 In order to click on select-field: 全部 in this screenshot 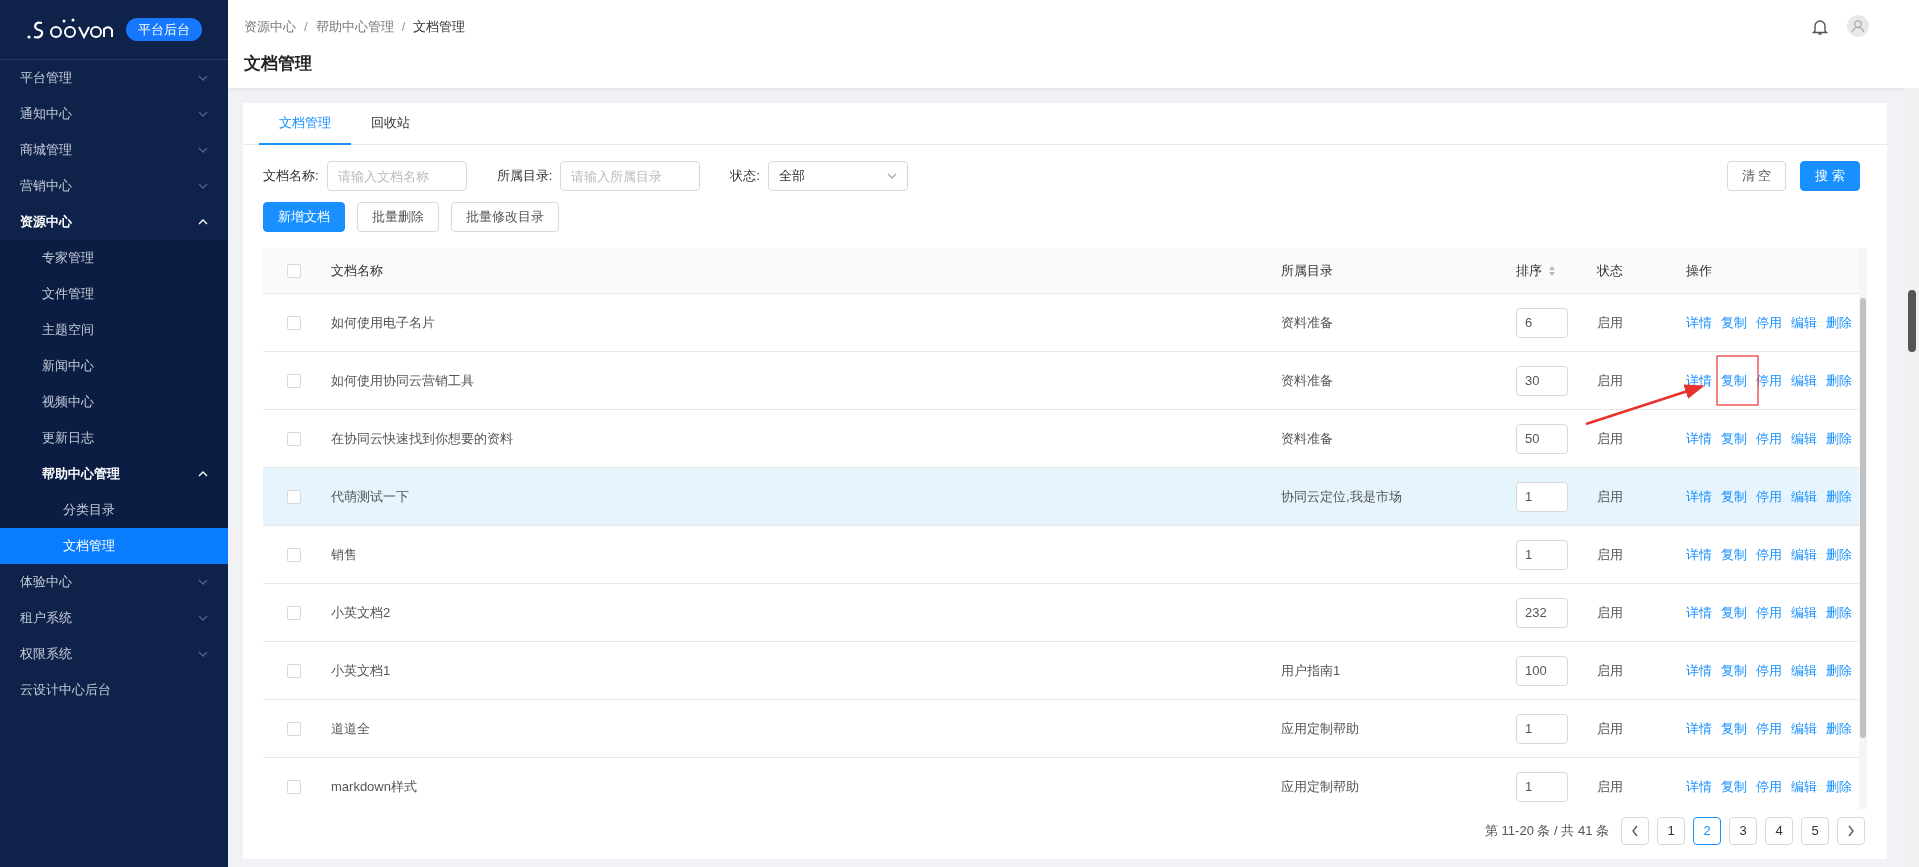, I will do `click(837, 176)`.